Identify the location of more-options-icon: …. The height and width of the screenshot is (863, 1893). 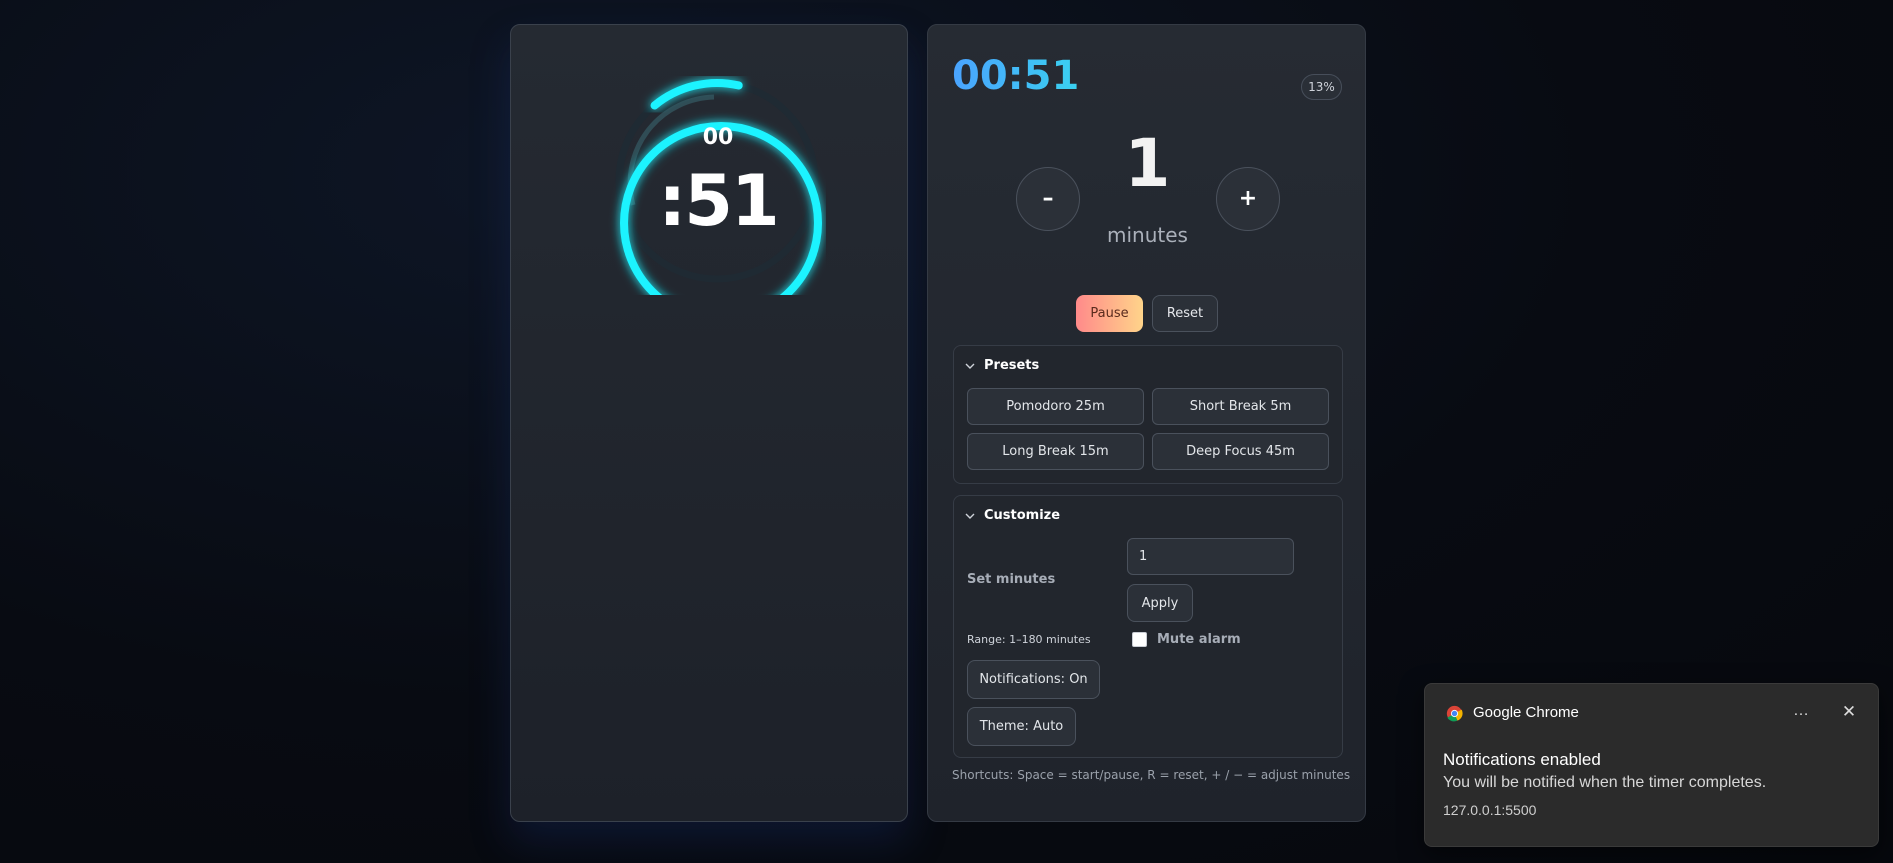
(1801, 712).